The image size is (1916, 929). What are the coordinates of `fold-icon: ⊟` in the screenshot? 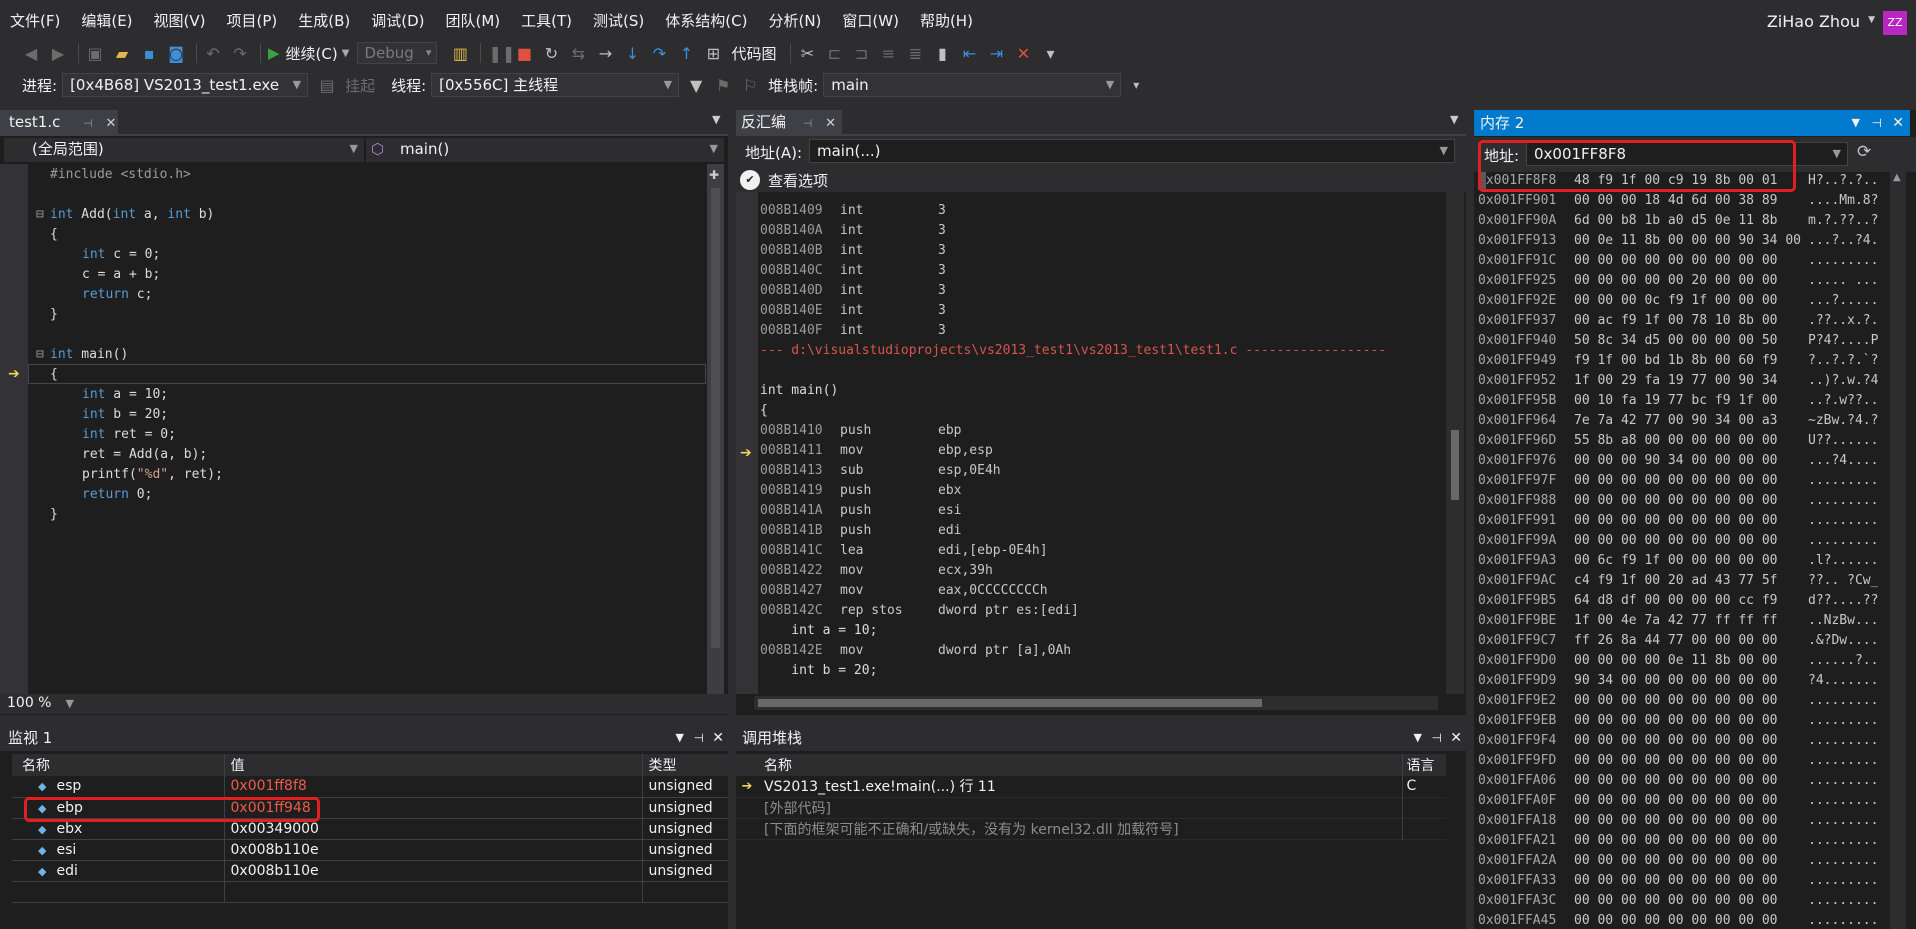 It's located at (40, 215).